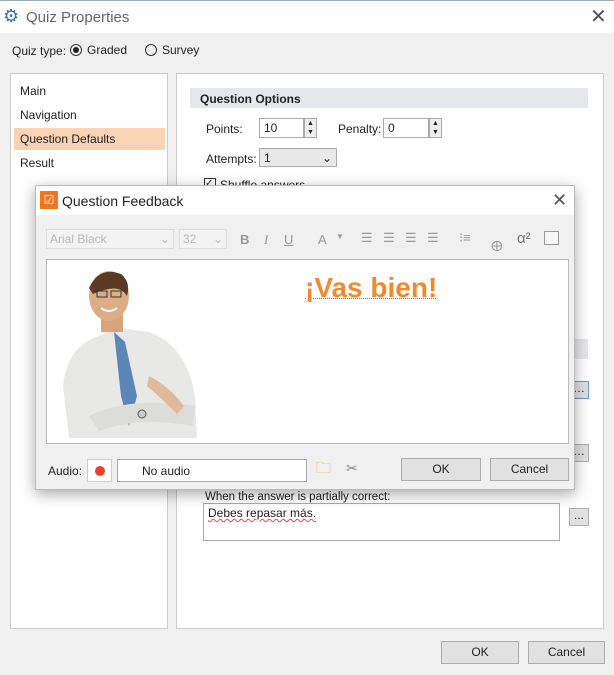  I want to click on cut-audio-icon: ✂, so click(352, 468).